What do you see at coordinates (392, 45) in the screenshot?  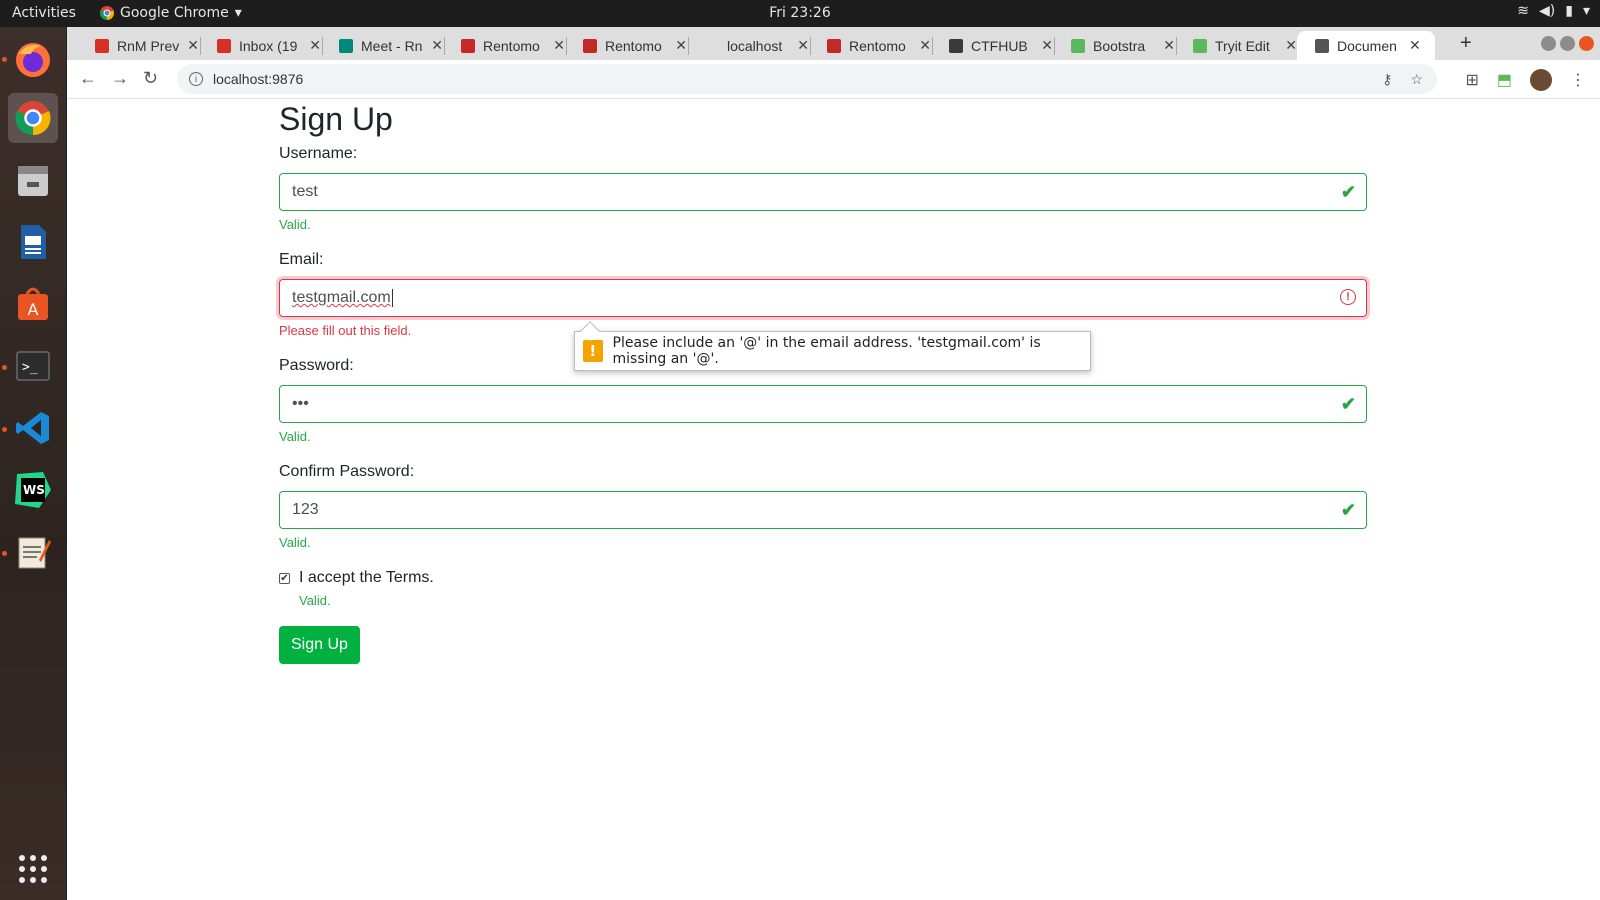 I see `tab-title: Meet - Rn` at bounding box center [392, 45].